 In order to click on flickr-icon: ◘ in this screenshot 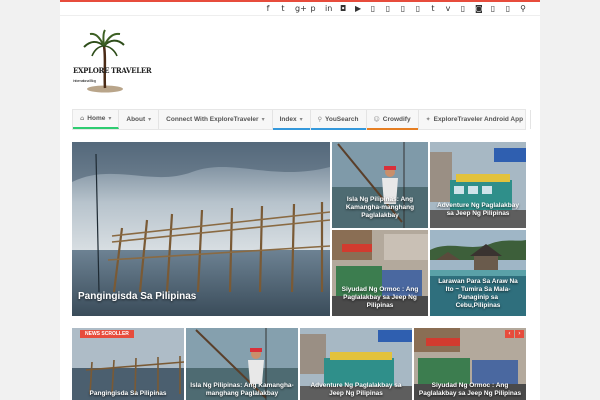, I will do `click(343, 9)`.